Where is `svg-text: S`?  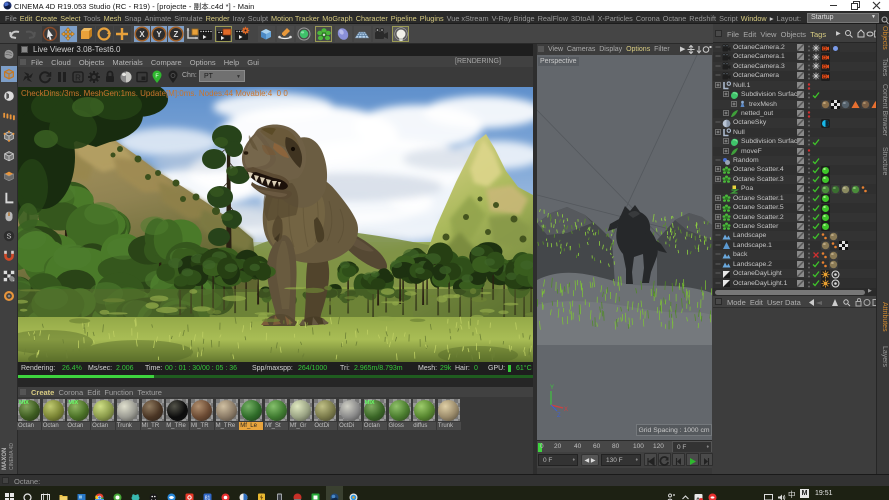 svg-text: S is located at coordinates (9, 236).